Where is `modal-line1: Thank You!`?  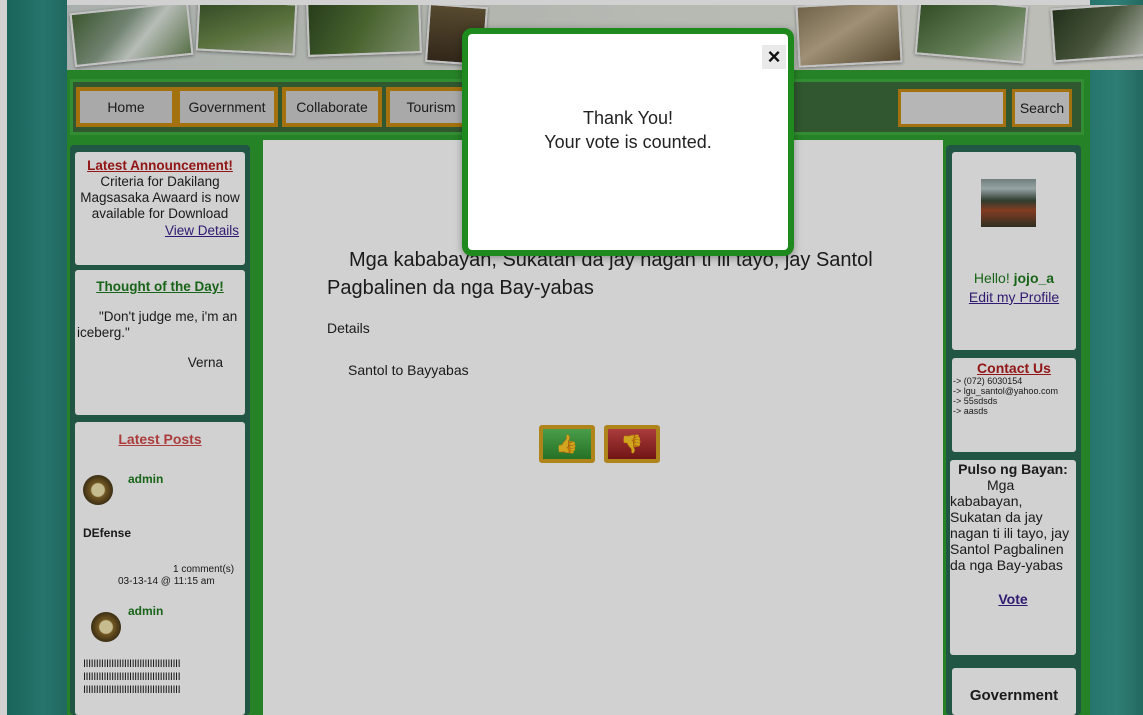
modal-line1: Thank You! is located at coordinates (628, 118).